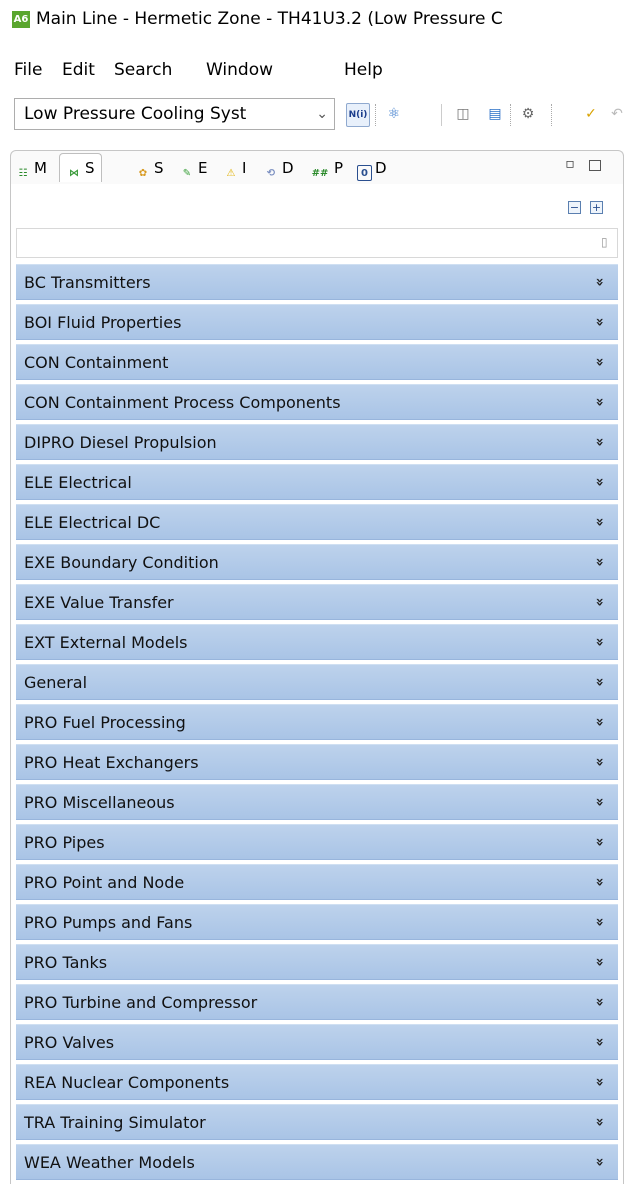  Describe the element at coordinates (317, 282) in the screenshot. I see `palette-drawer: BC Transmitters »` at that location.